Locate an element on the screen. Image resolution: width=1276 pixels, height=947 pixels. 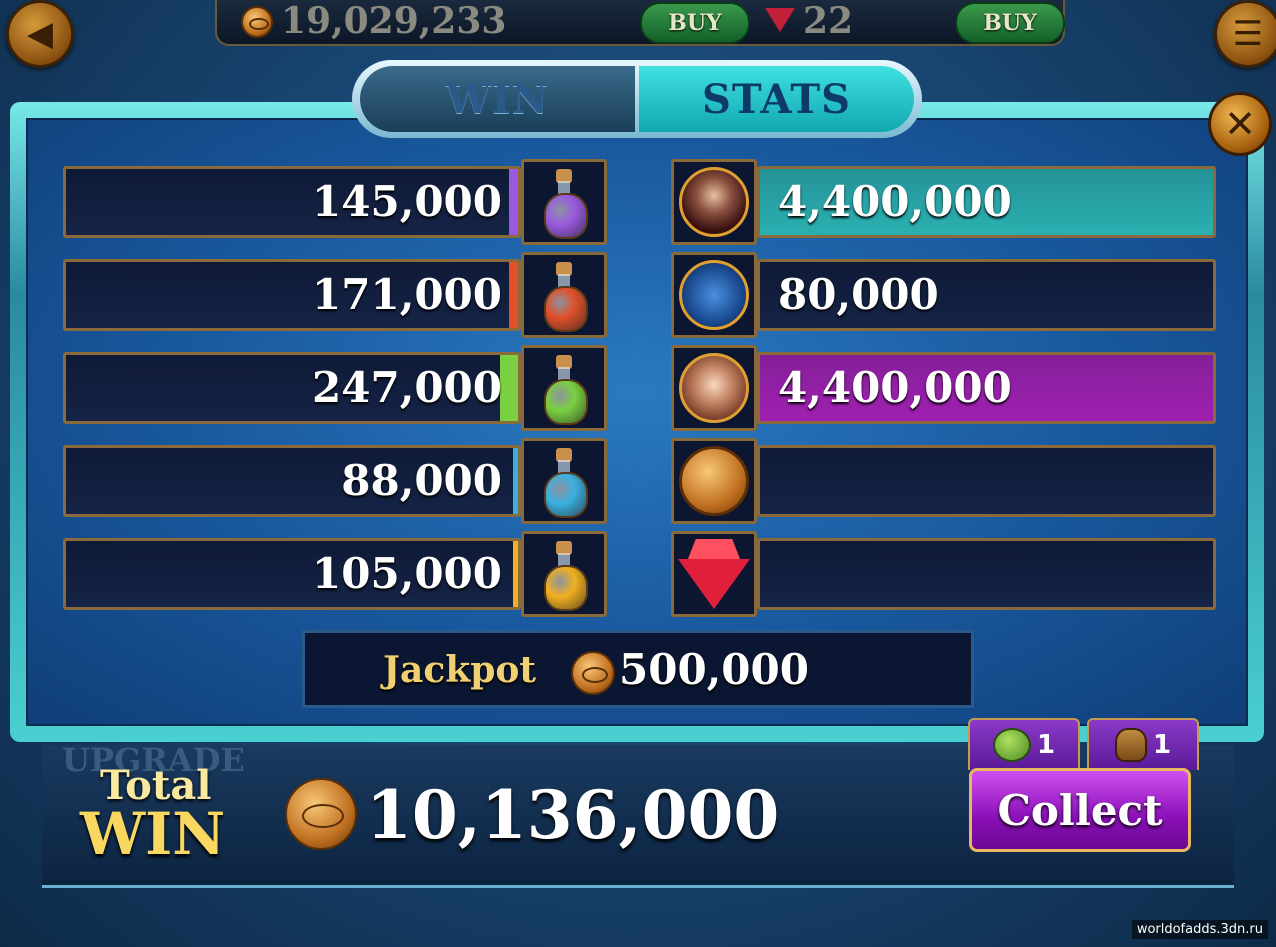
currency-bar: 19,029,233 BUY 22 BUY is located at coordinates (640, 23).